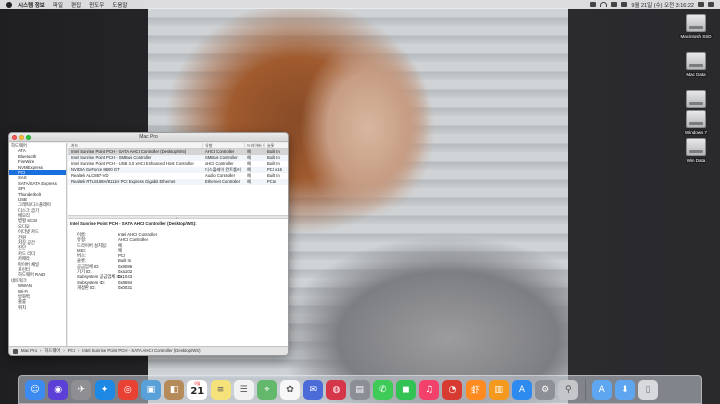 The width and height of the screenshot is (720, 404). What do you see at coordinates (224, 145) in the screenshot?
I see `column-header-type: 유형` at bounding box center [224, 145].